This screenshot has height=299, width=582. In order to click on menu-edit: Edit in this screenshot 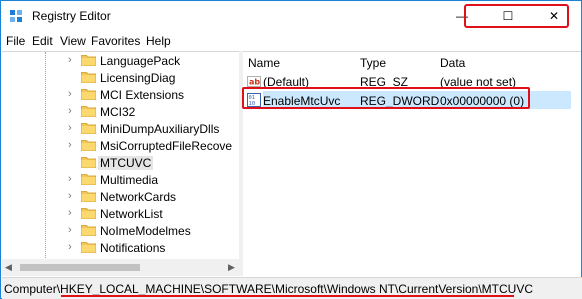, I will do `click(42, 41)`.